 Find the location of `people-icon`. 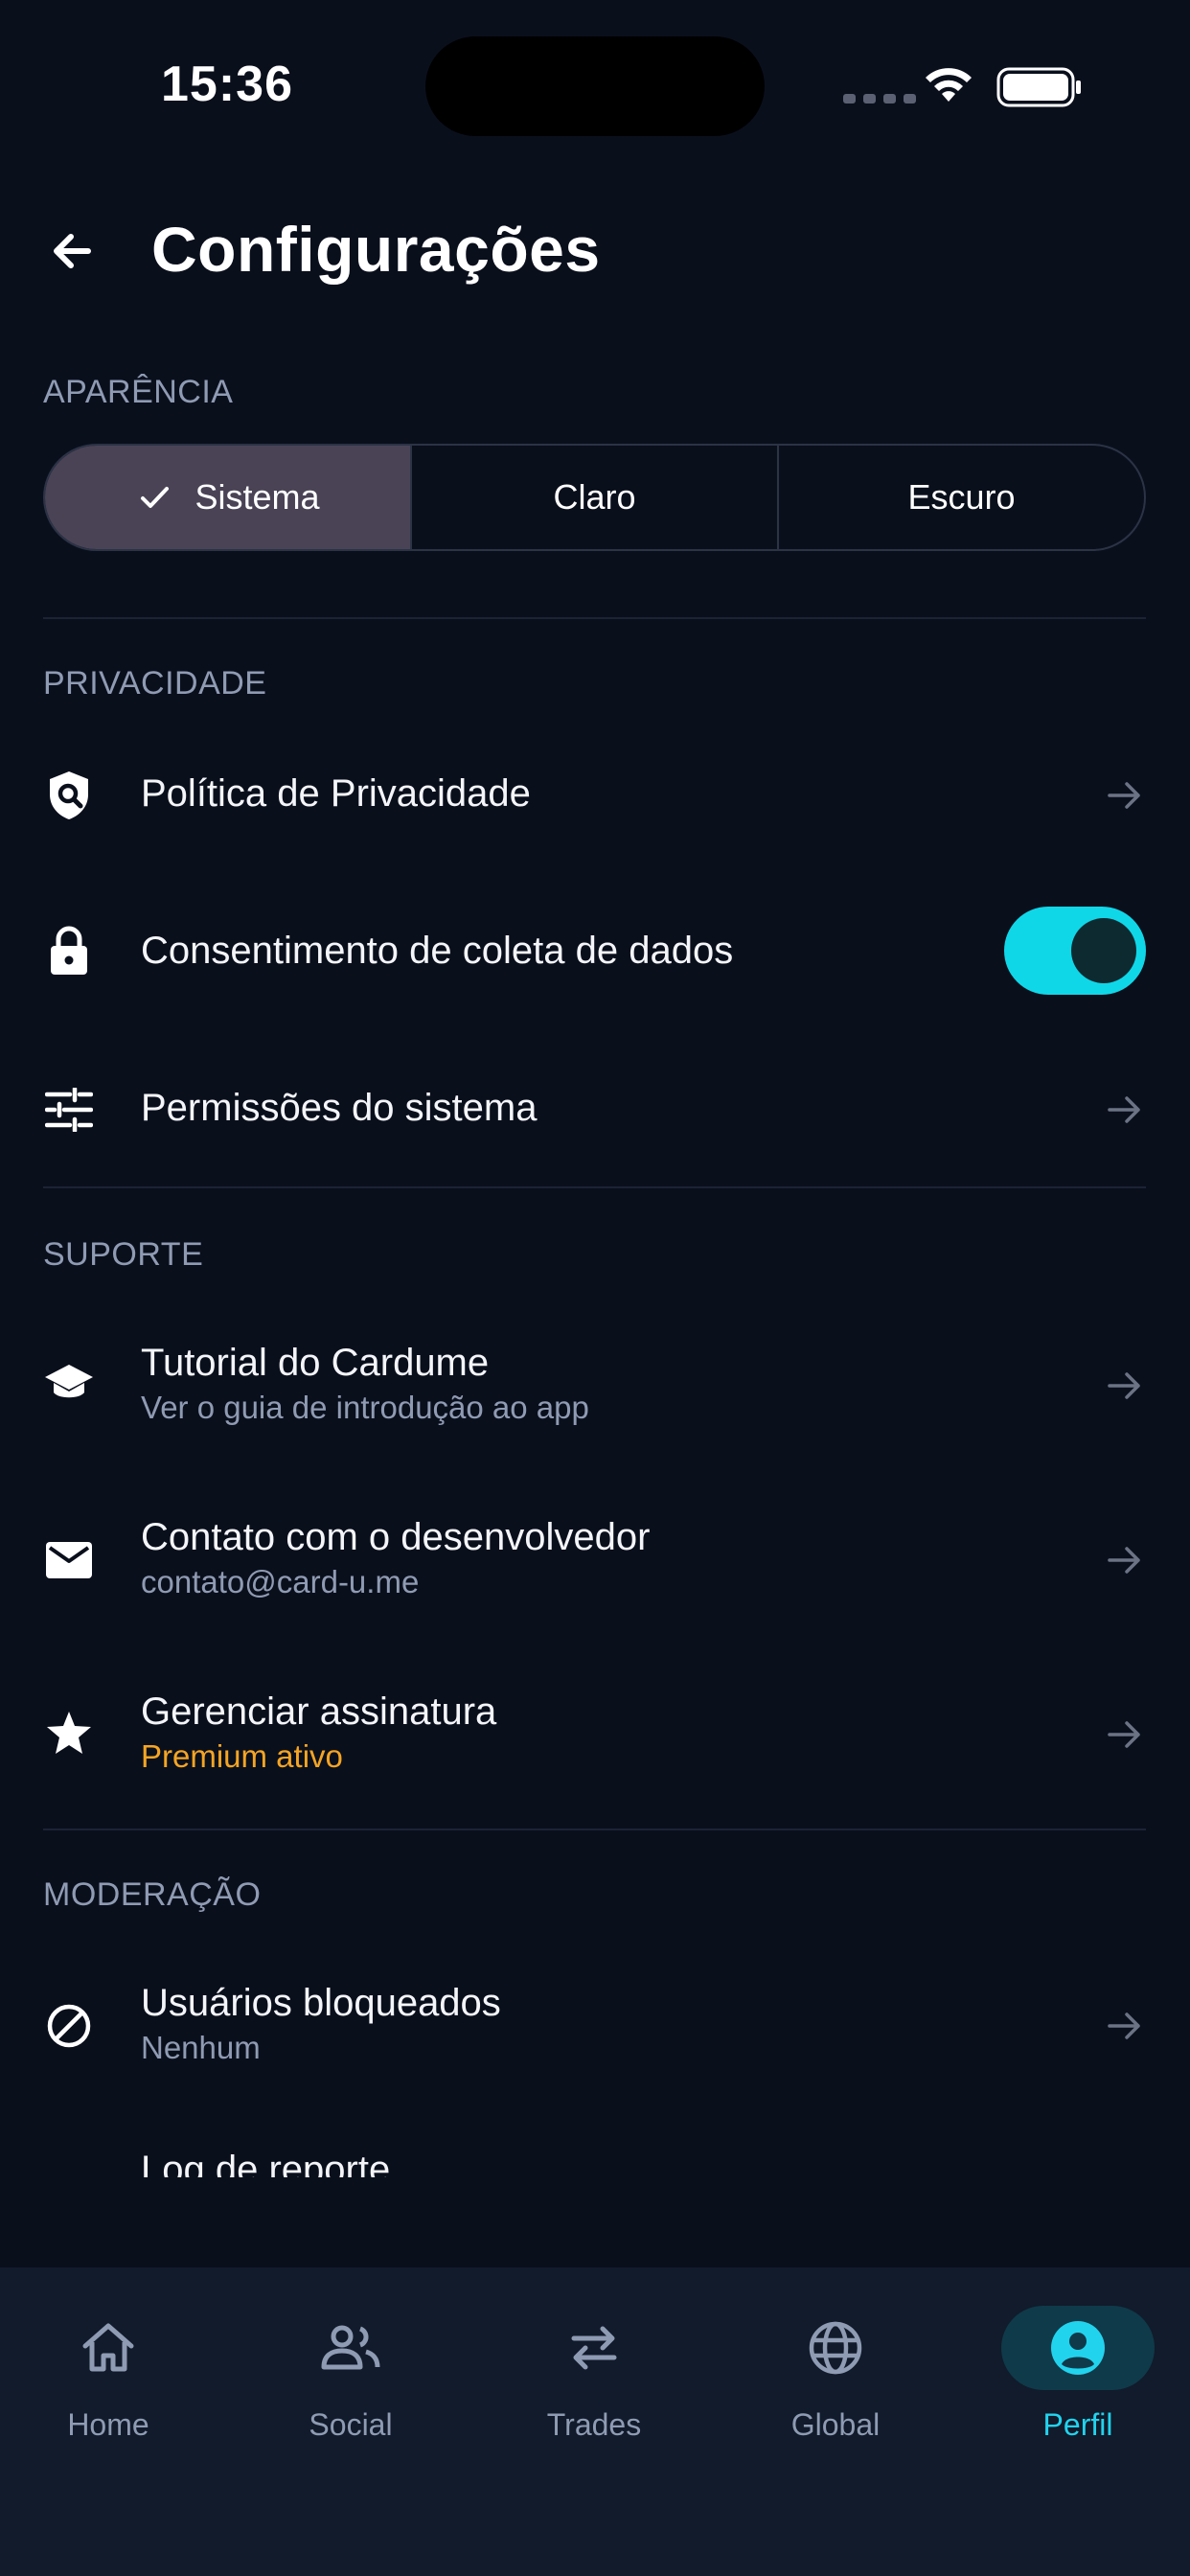

people-icon is located at coordinates (350, 2347).